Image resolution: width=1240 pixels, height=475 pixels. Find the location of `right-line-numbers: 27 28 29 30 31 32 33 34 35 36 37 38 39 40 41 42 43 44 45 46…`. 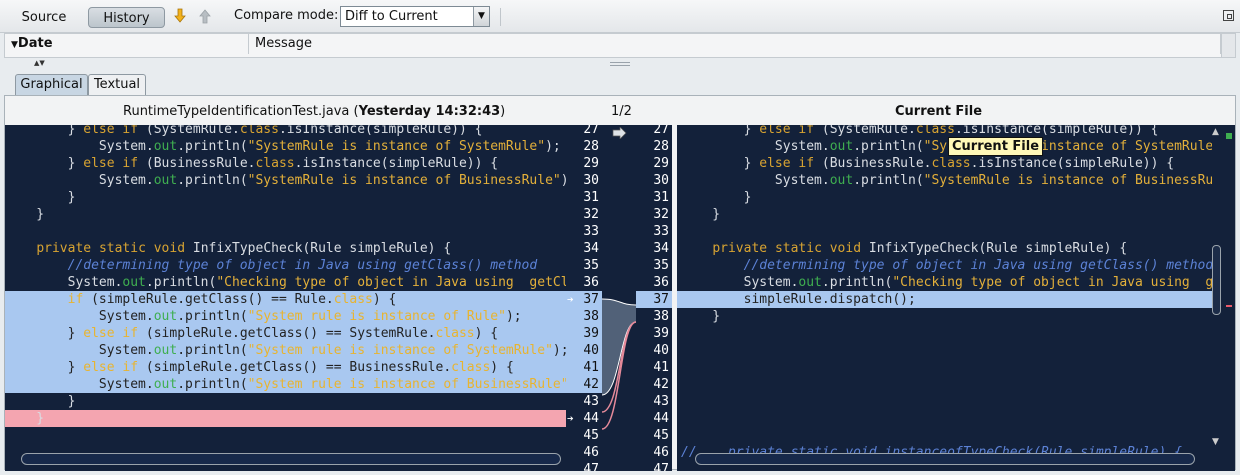

right-line-numbers: 27 28 29 30 31 32 33 34 35 36 37 38 39 40 41 42 43 44 45 46… is located at coordinates (654, 298).